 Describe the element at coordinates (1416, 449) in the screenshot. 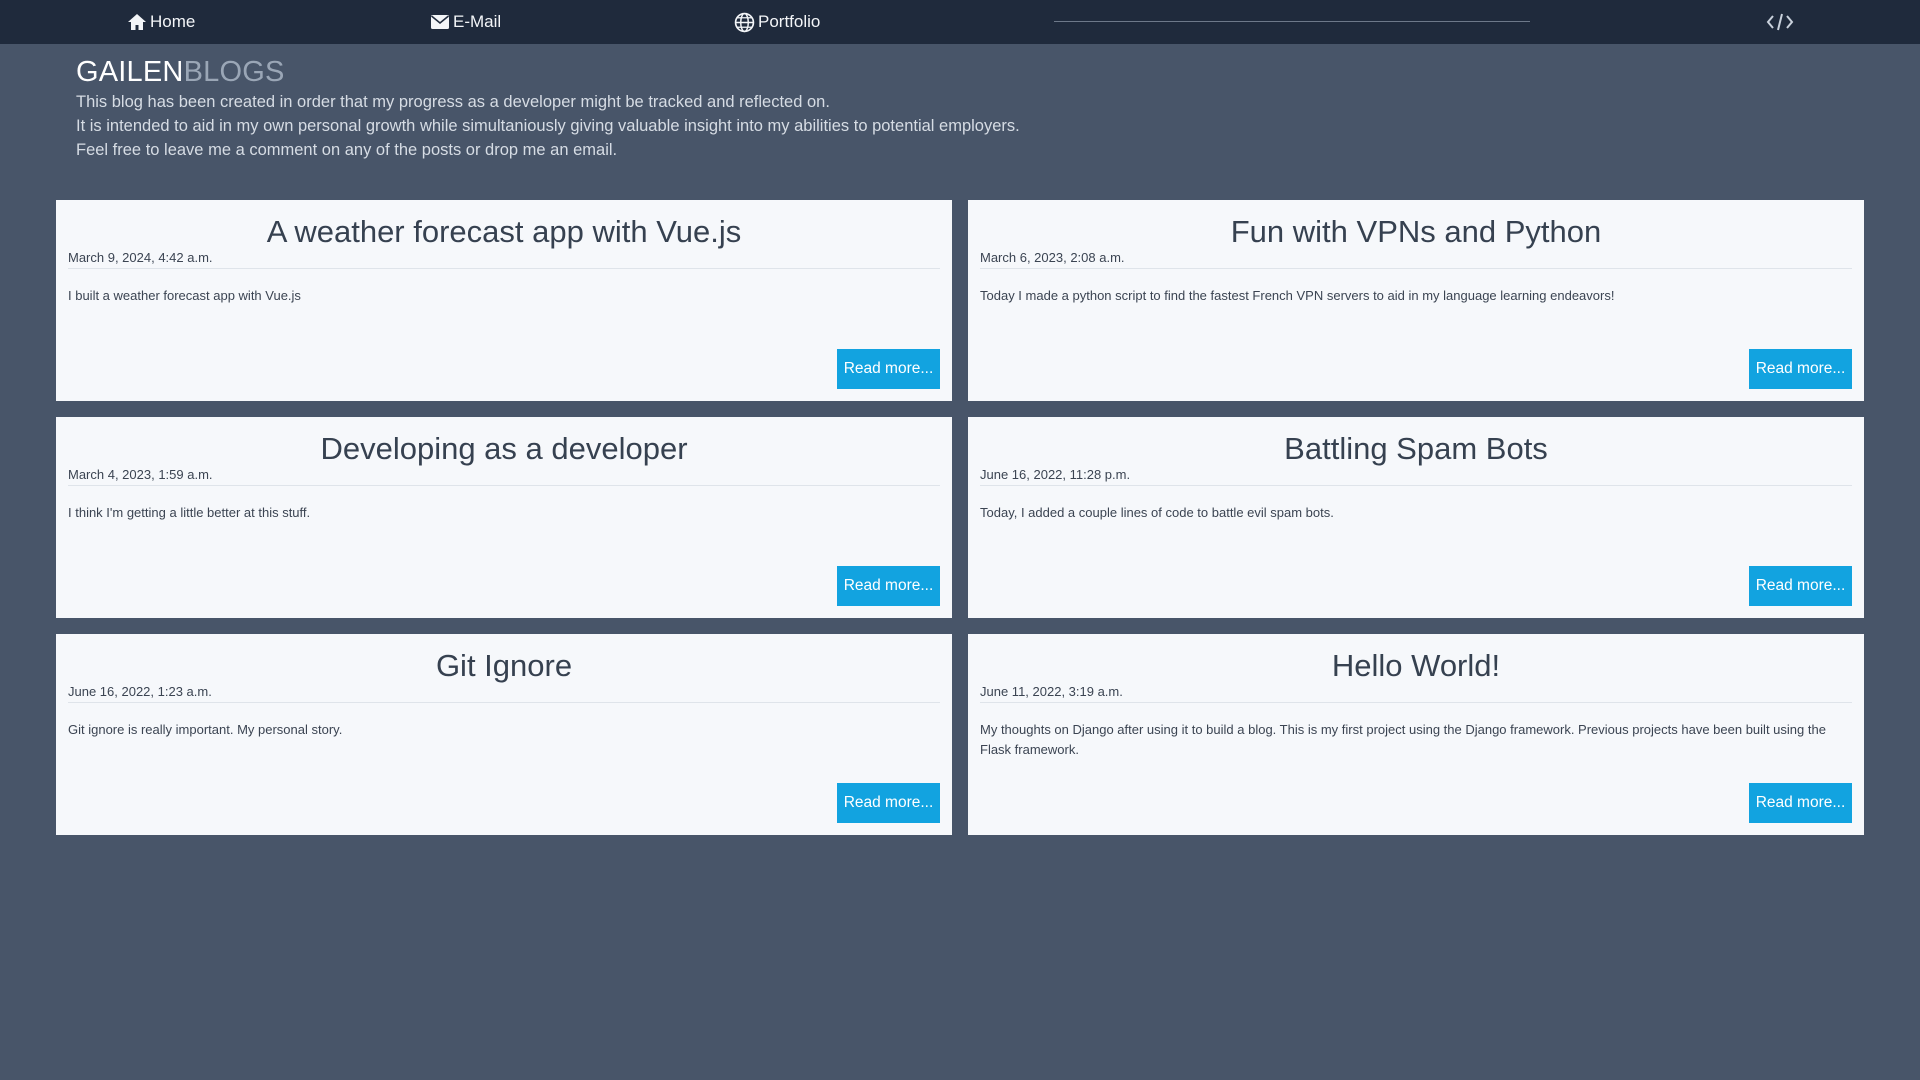

I see `post-title: Battling Spam Bots` at that location.